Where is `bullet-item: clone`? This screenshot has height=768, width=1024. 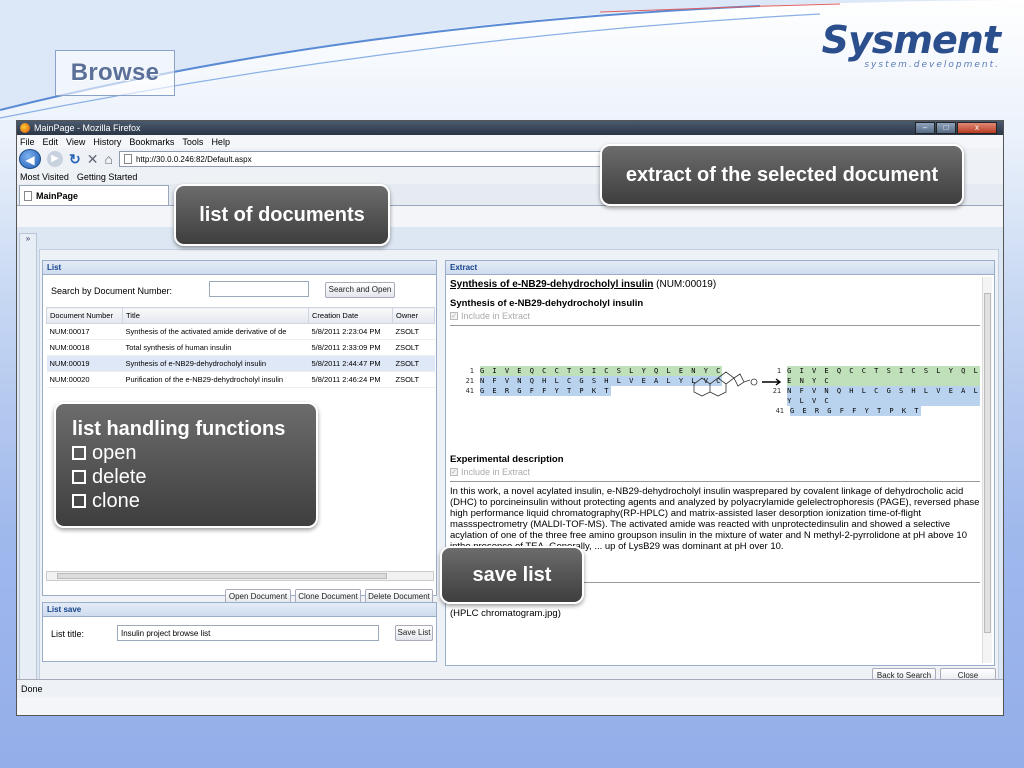
bullet-item: clone is located at coordinates (186, 501).